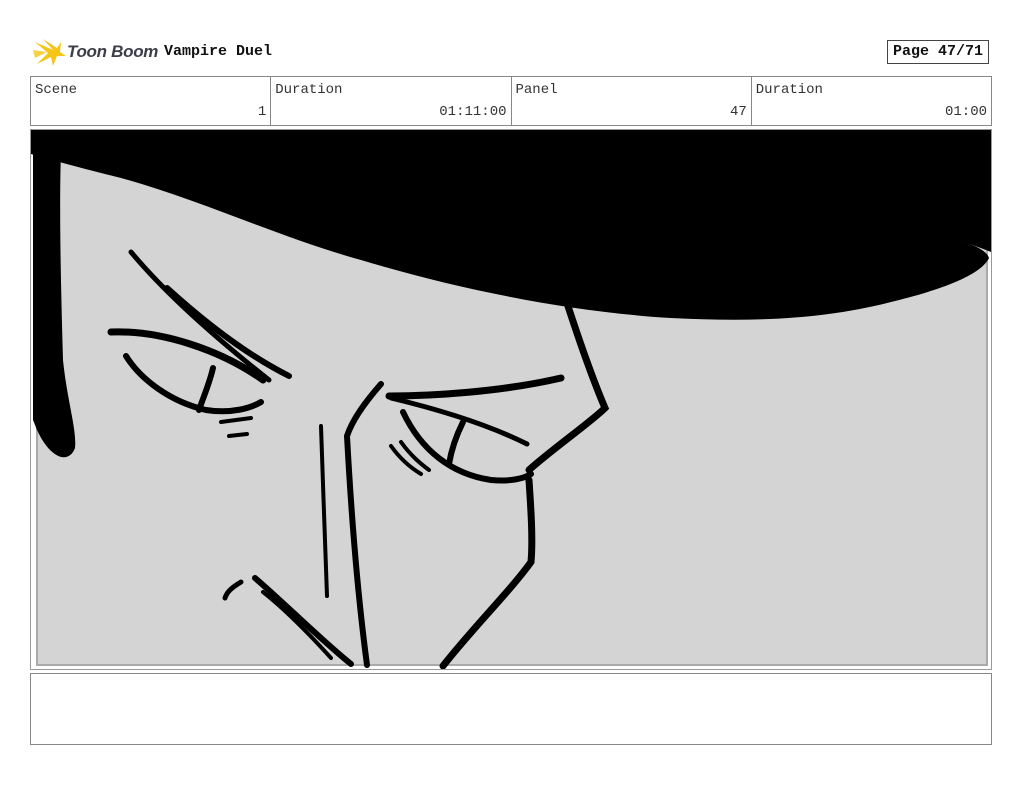 Image resolution: width=1024 pixels, height=791 pixels. What do you see at coordinates (56, 90) in the screenshot?
I see `scene-label: Scene` at bounding box center [56, 90].